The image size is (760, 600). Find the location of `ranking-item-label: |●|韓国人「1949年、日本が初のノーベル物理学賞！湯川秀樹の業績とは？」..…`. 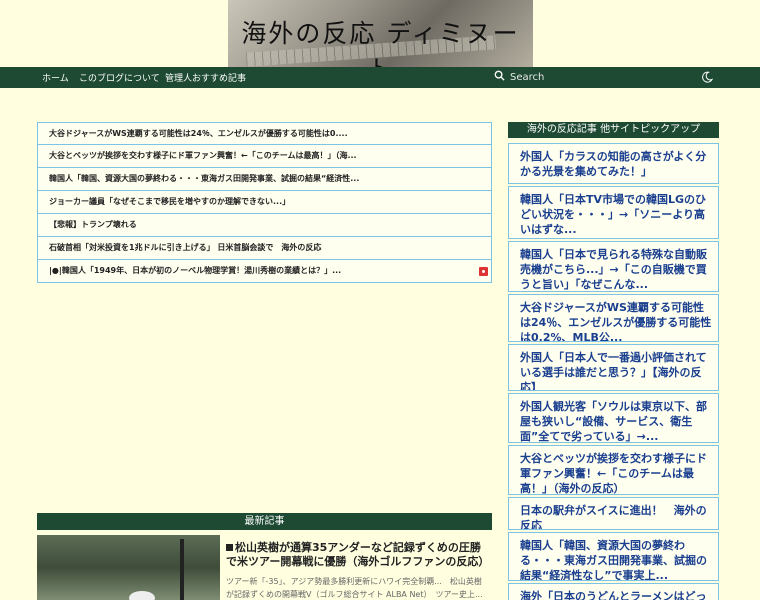

ranking-item-label: |●|韓国人「1949年、日本が初のノーベル物理学賞！湯川秀樹の業績とは？」..… is located at coordinates (195, 270).